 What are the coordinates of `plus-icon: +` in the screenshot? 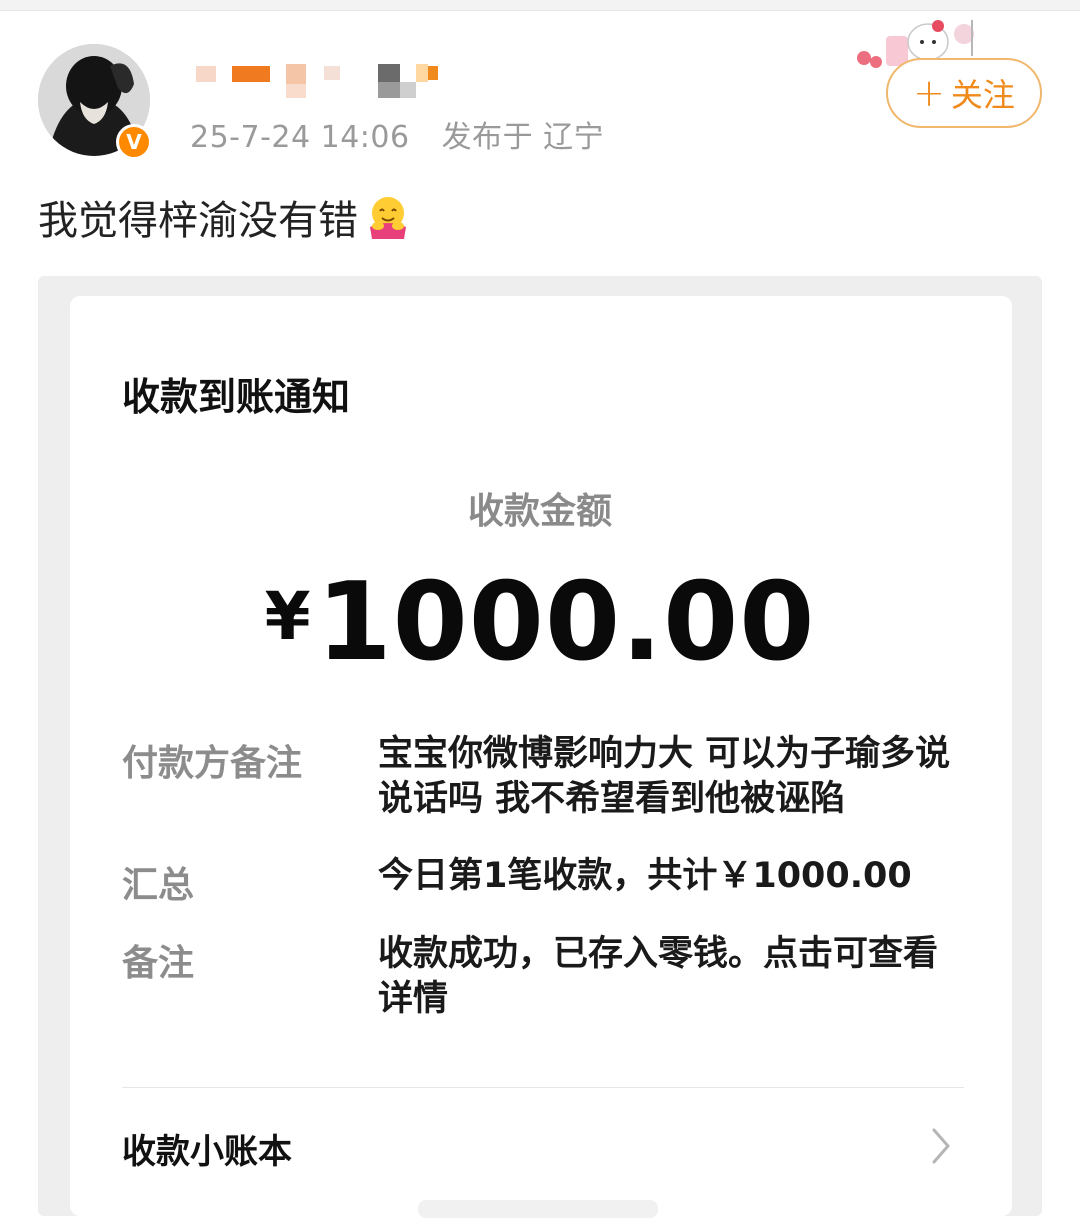 It's located at (929, 93).